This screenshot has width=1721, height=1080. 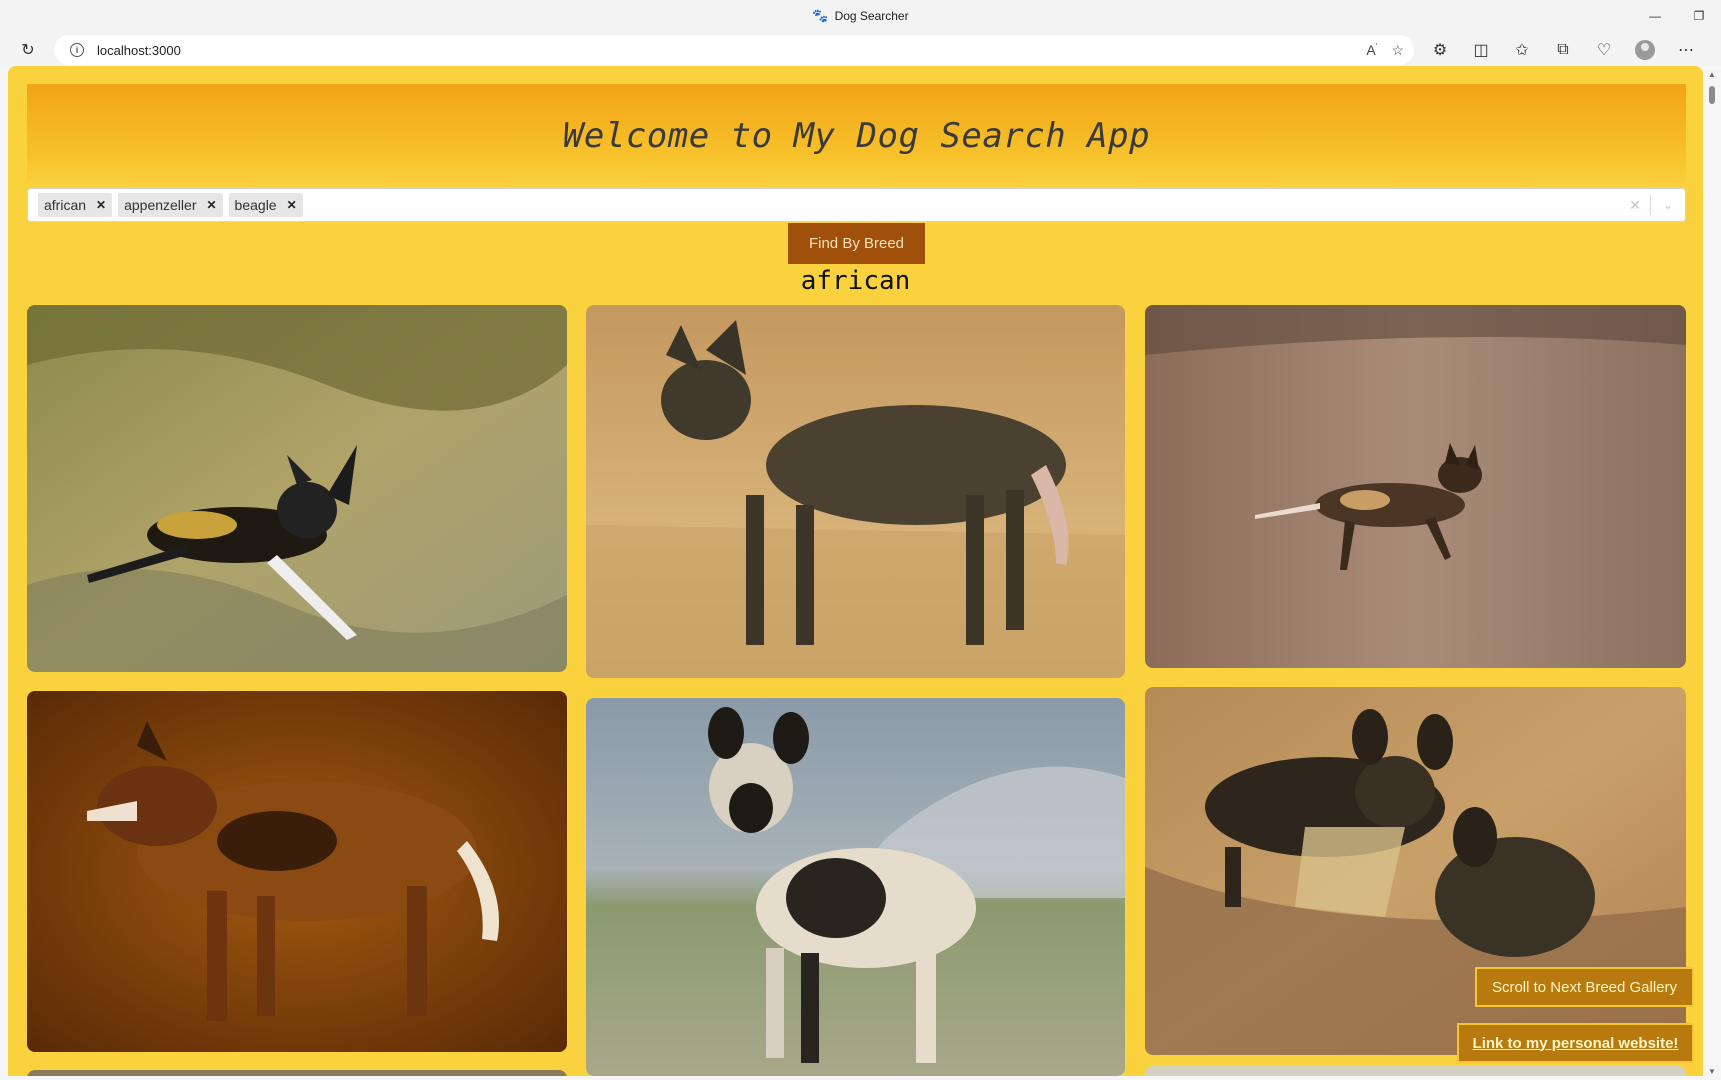 What do you see at coordinates (1584, 987) in the screenshot?
I see `scroll-next-breed-button: Scroll to Next Breed Gallery` at bounding box center [1584, 987].